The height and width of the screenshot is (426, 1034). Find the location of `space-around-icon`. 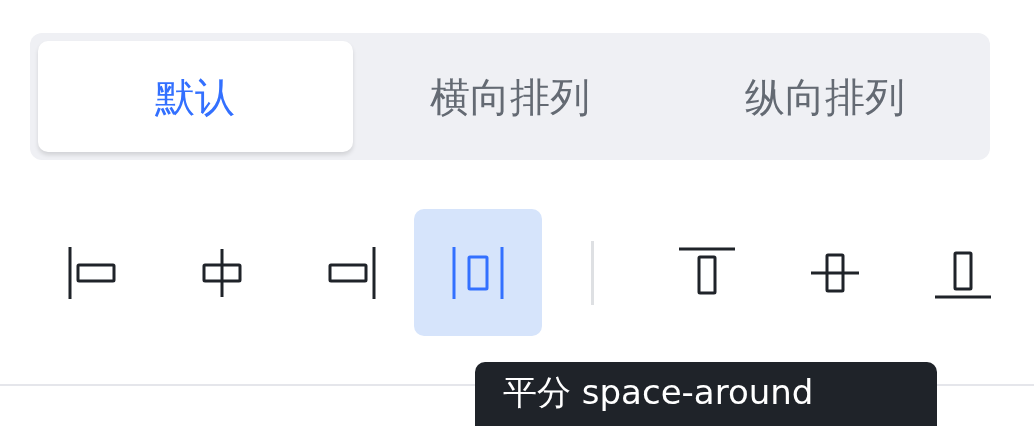

space-around-icon is located at coordinates (478, 272).